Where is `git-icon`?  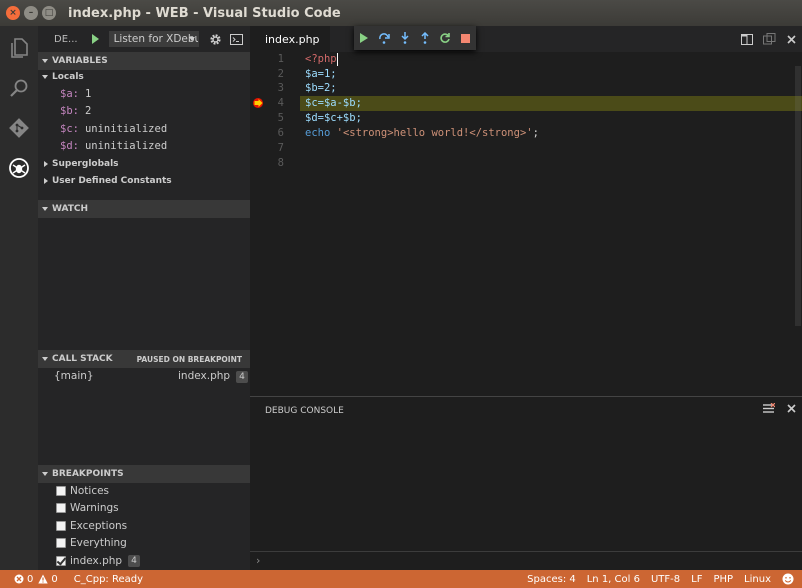
git-icon is located at coordinates (19, 128).